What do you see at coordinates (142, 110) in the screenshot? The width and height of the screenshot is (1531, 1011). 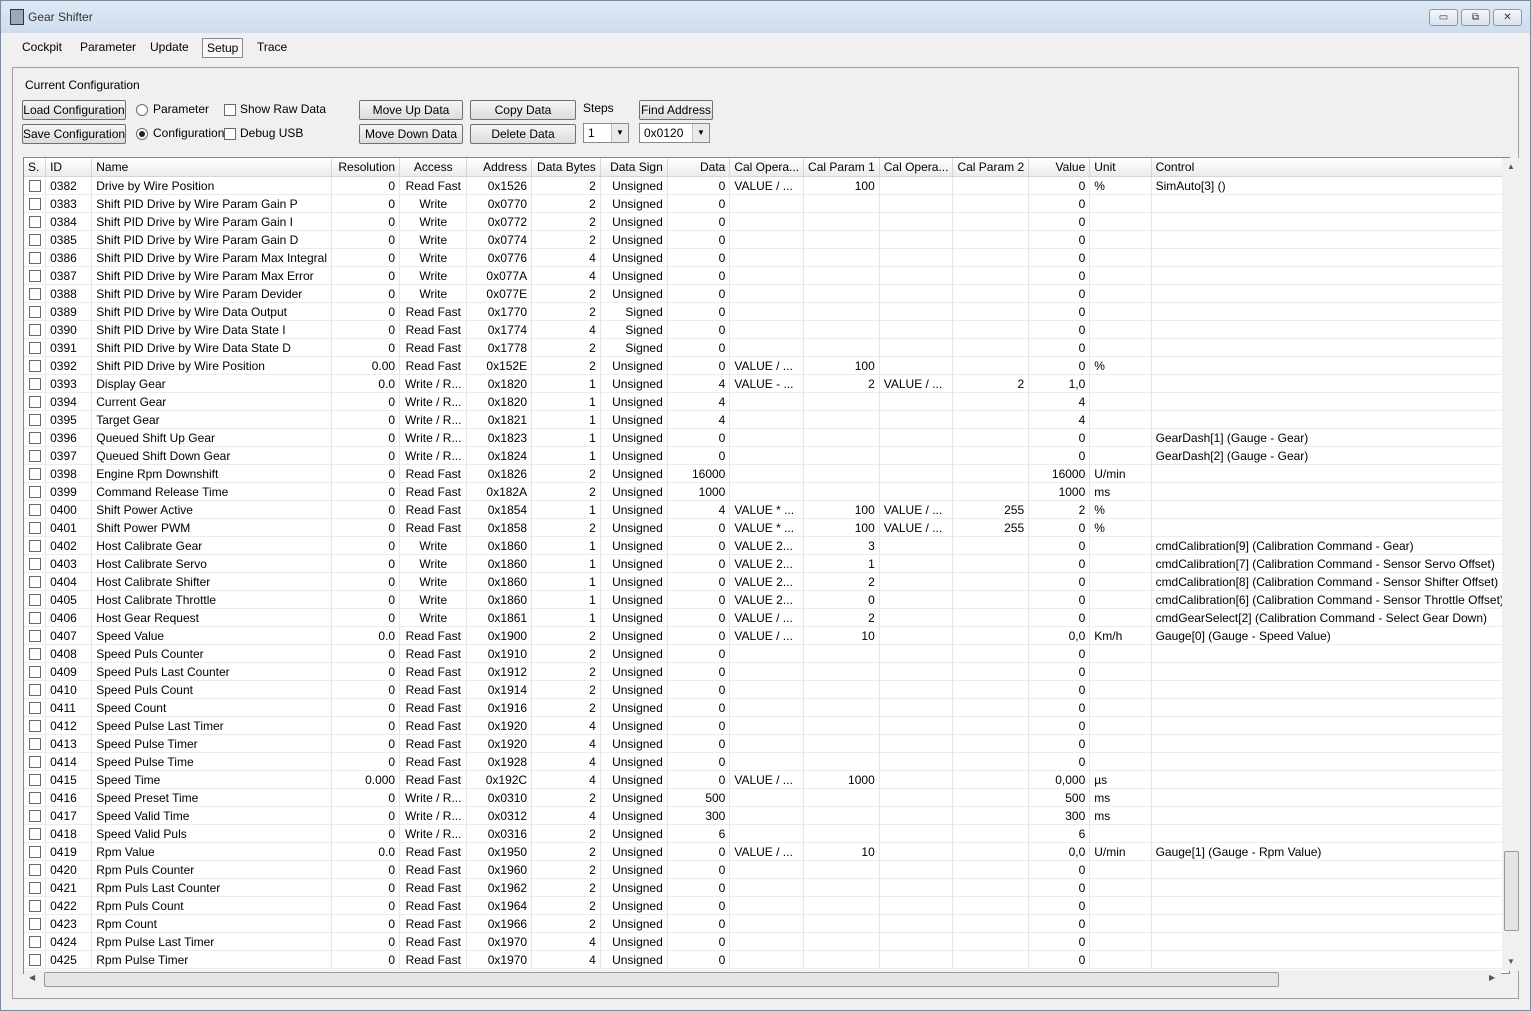 I see `parameter-radio` at bounding box center [142, 110].